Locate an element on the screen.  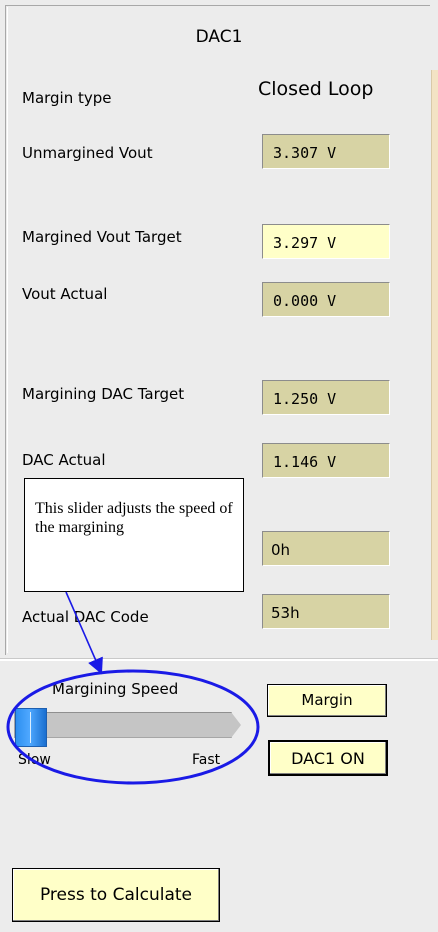
slider-fast-label: Fast is located at coordinates (206, 760).